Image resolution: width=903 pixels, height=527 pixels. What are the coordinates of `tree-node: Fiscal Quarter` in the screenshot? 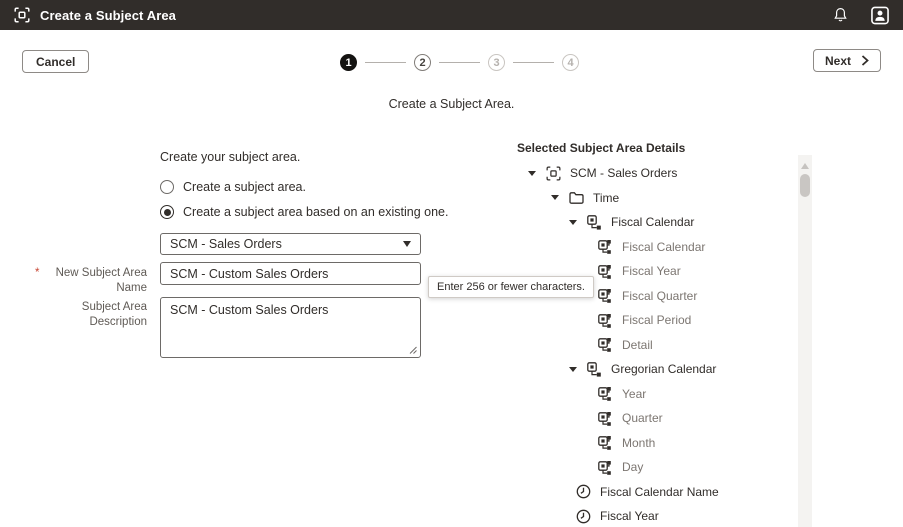 It's located at (656, 296).